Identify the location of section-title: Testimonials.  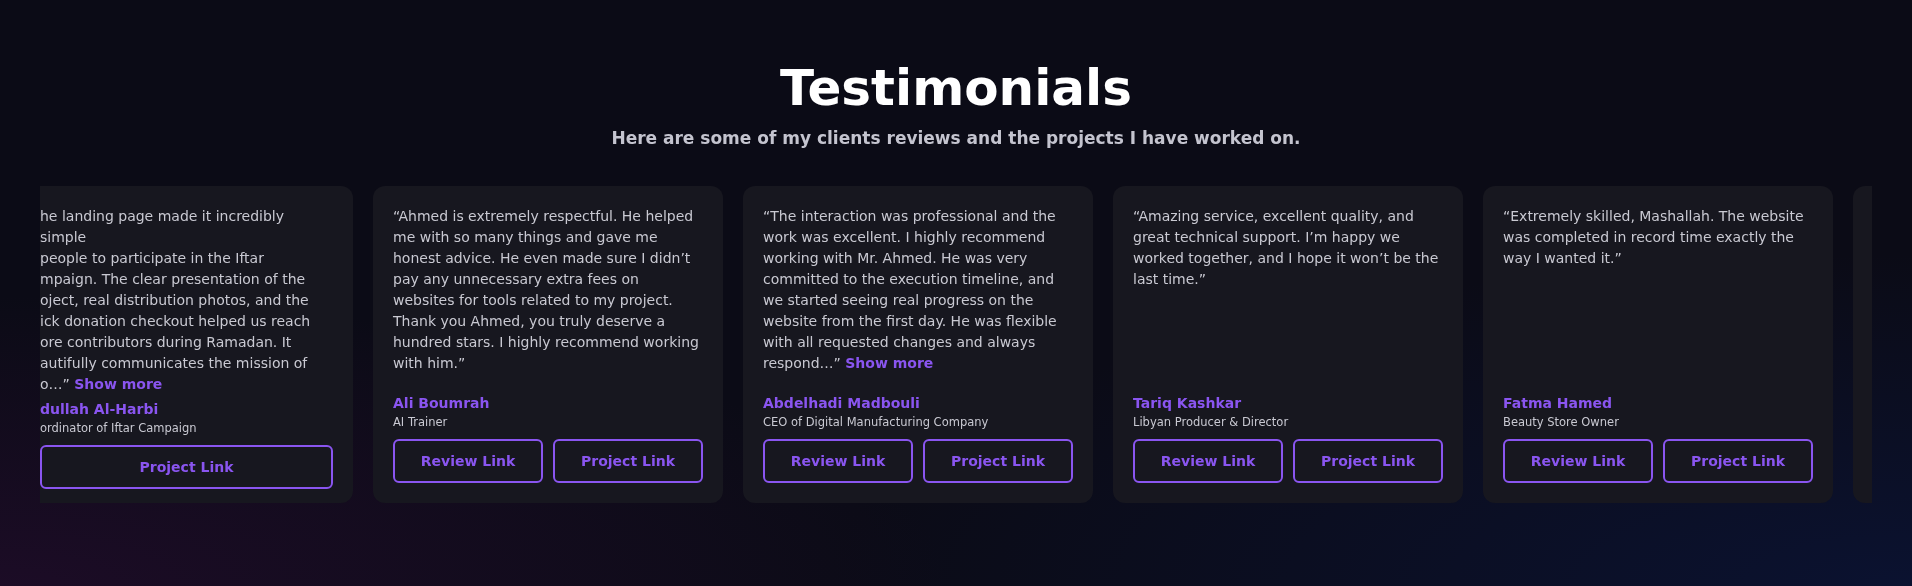
(956, 88).